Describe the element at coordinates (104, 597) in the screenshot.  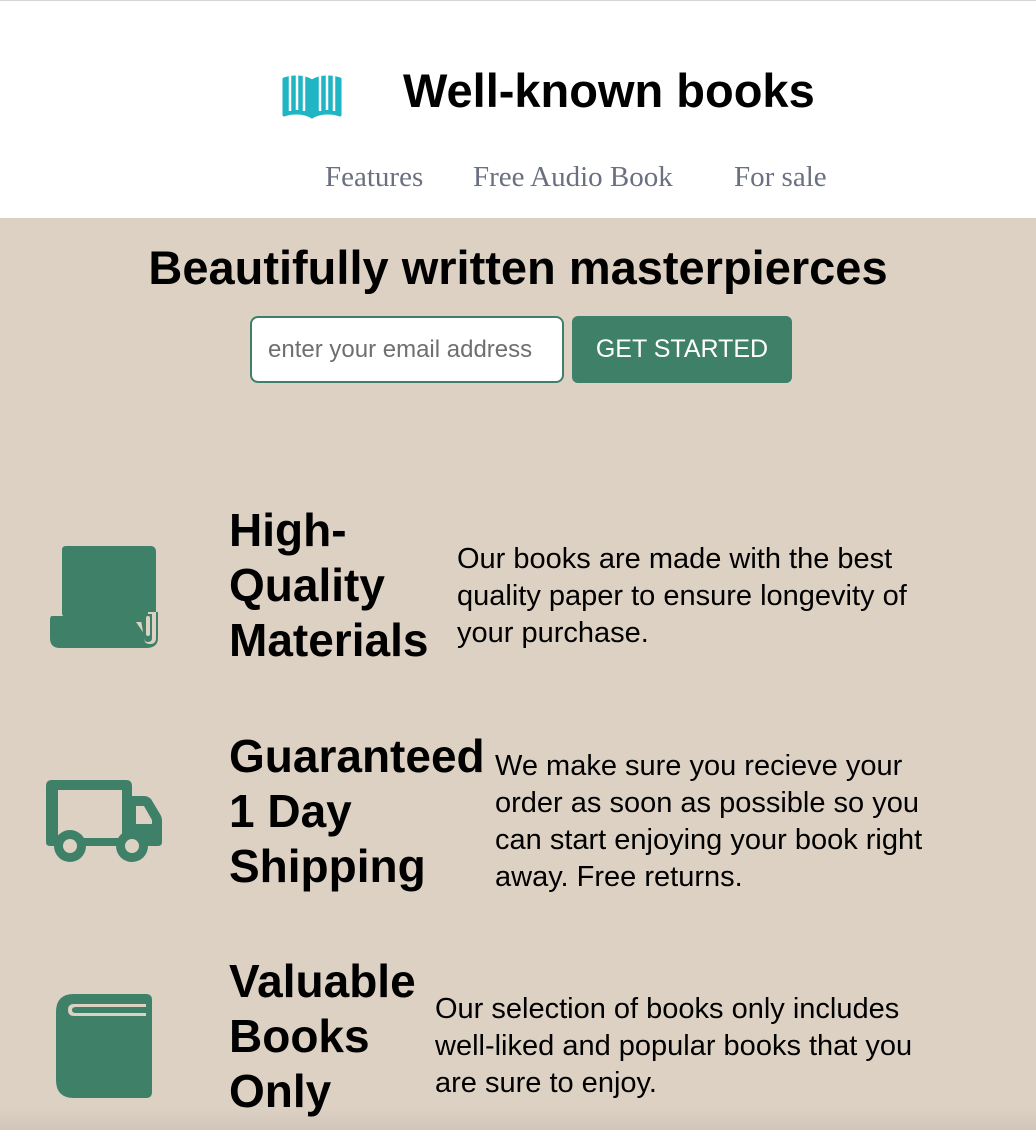
I see `book-scroll-icon` at that location.